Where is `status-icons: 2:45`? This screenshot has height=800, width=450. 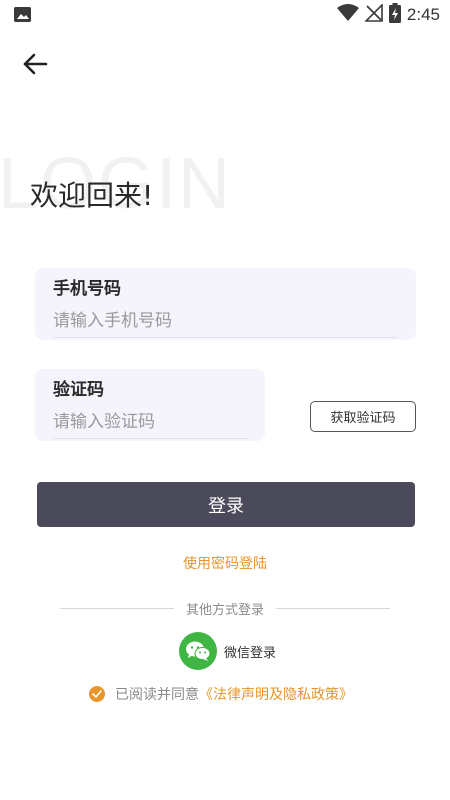 status-icons: 2:45 is located at coordinates (388, 15).